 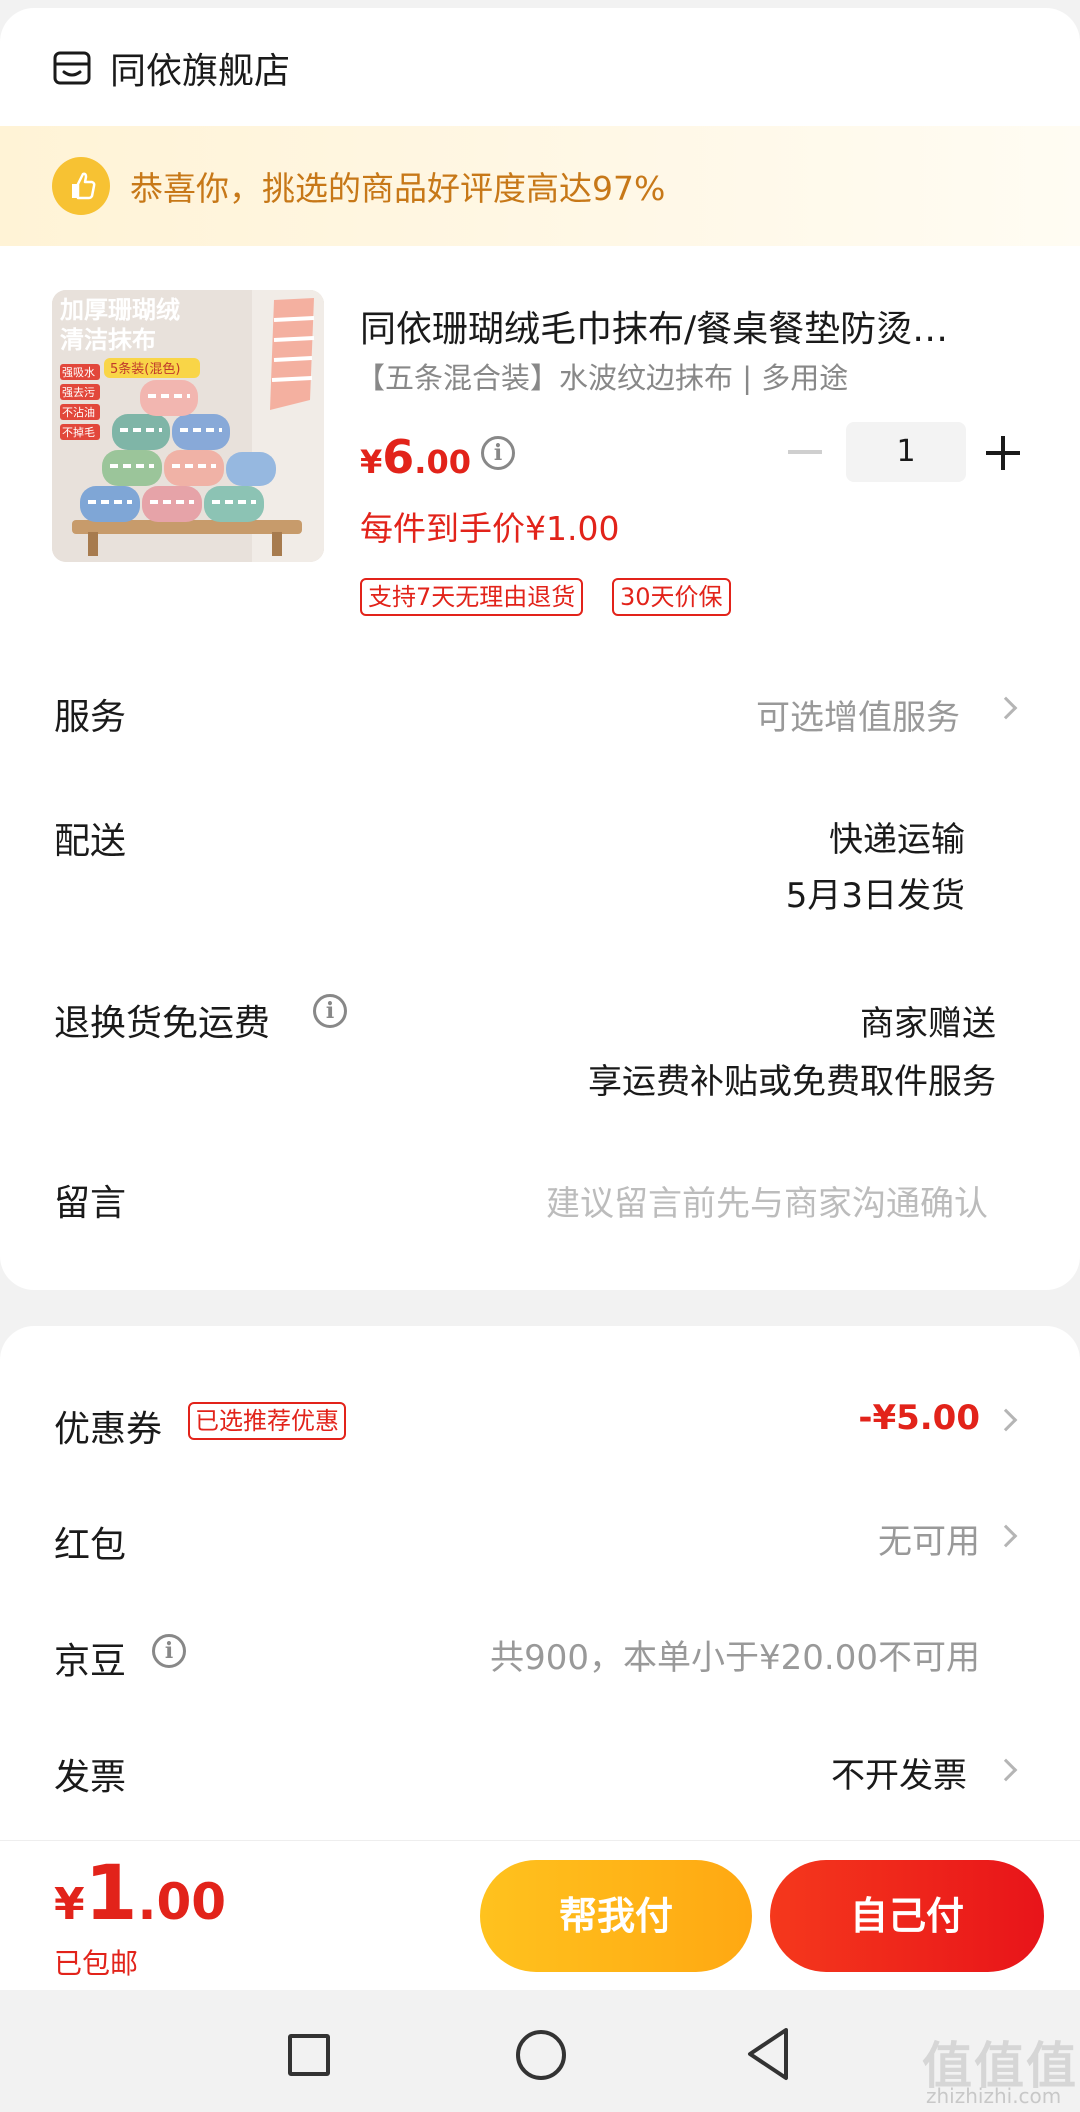 What do you see at coordinates (1003, 453) in the screenshot?
I see `quantity-increase-button` at bounding box center [1003, 453].